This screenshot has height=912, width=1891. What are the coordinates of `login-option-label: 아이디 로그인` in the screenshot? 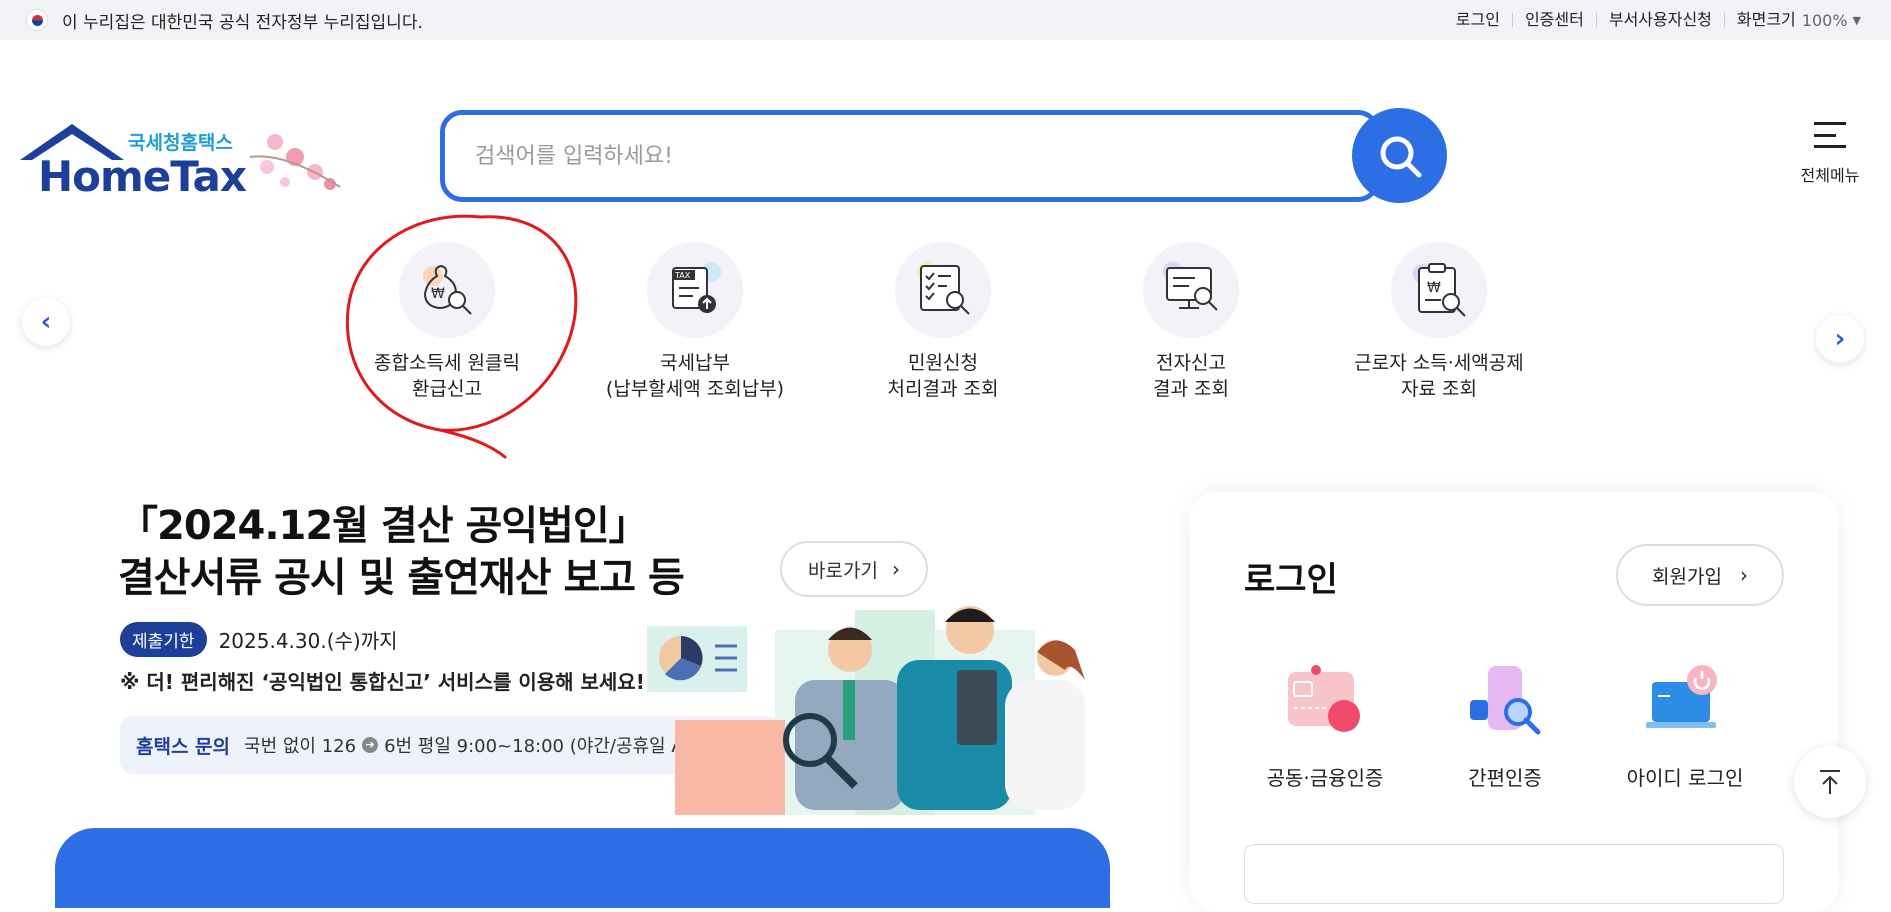 It's located at (1685, 778).